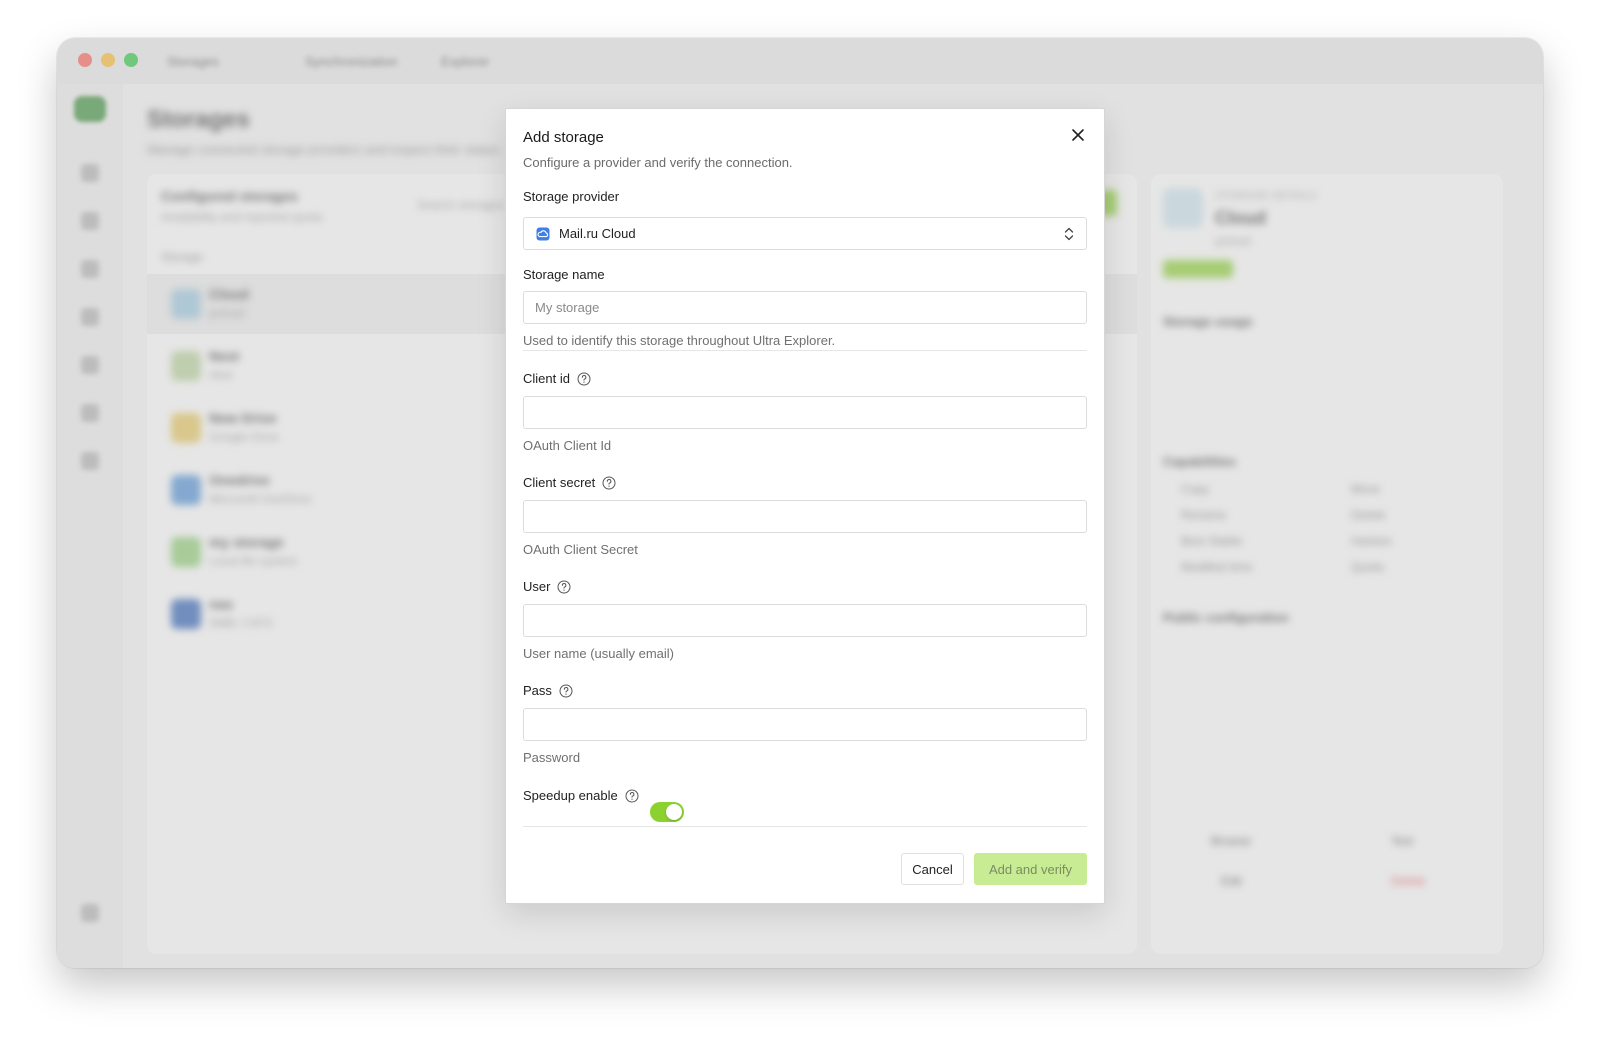 This screenshot has width=1600, height=1044. I want to click on speedup-label: Speedup enable, so click(581, 795).